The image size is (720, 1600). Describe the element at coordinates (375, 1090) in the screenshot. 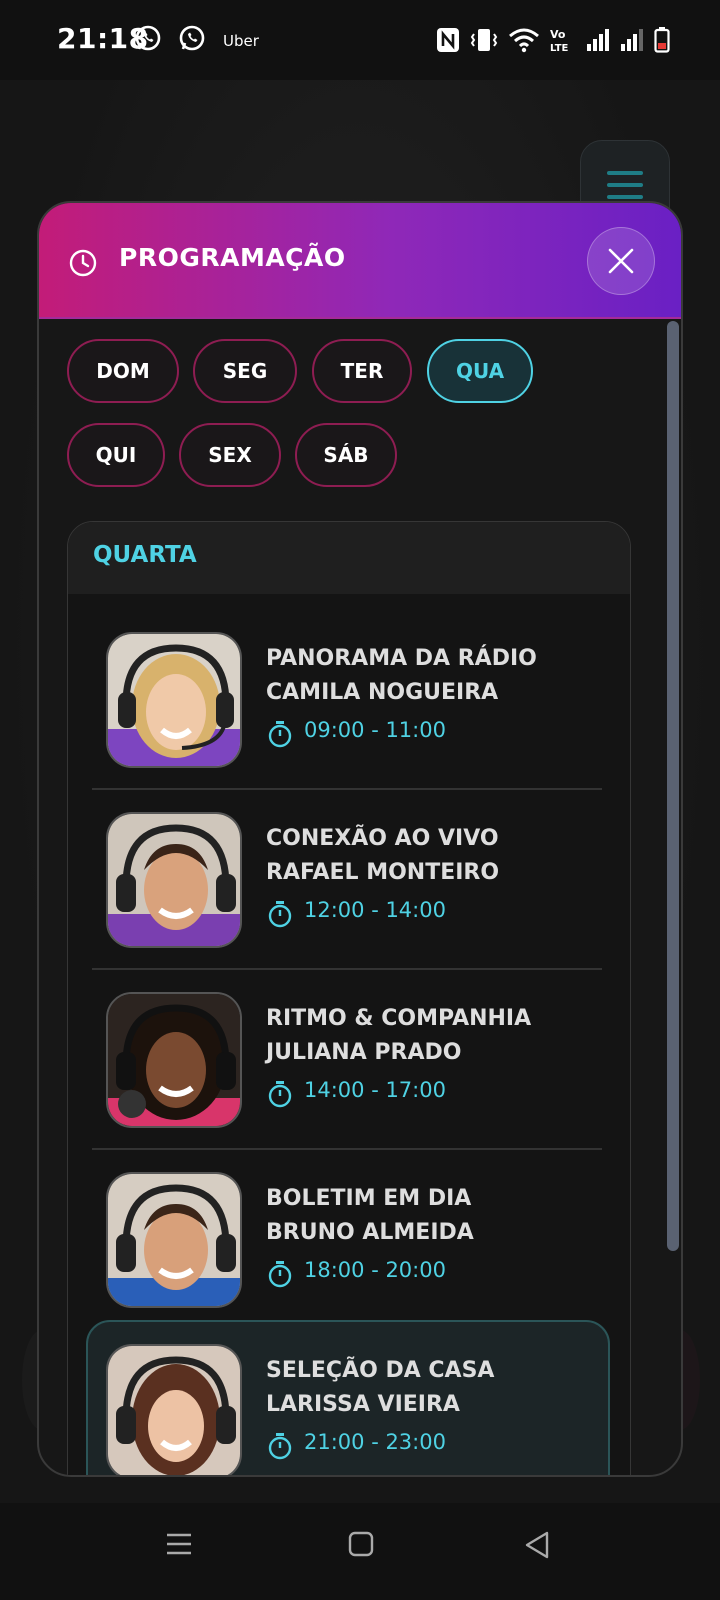

I see `show-time: 14:00 - 17:00` at that location.